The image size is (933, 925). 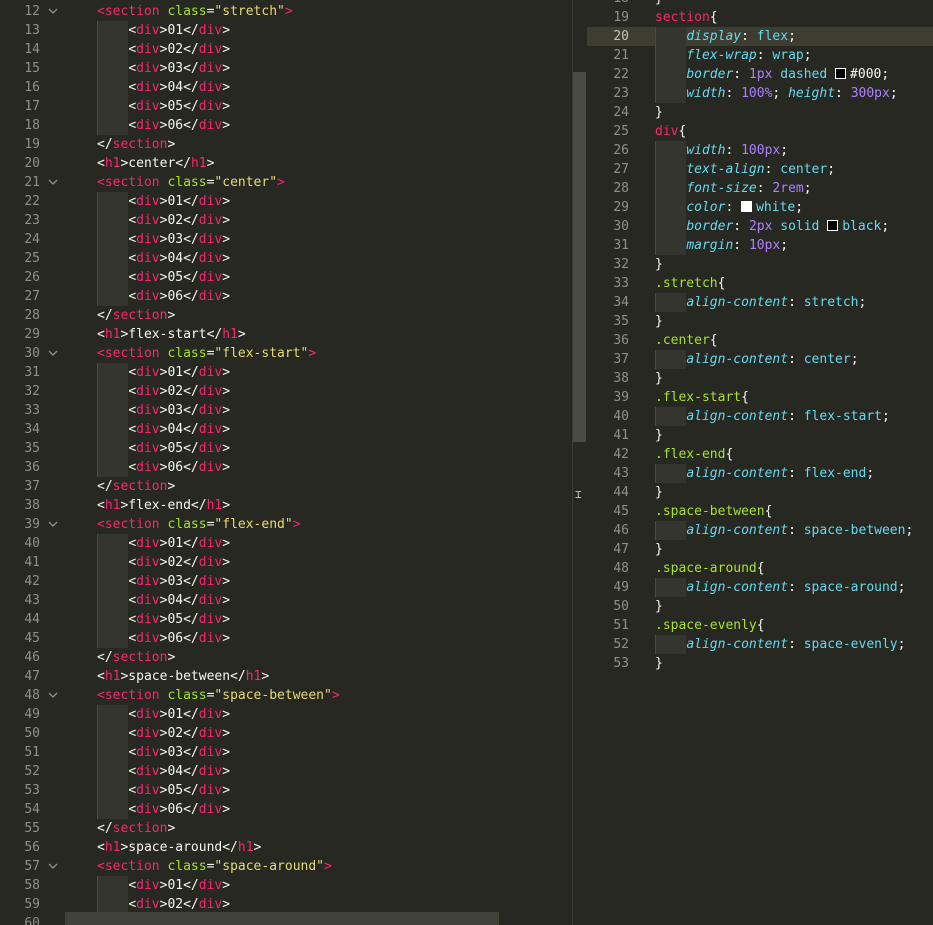 I want to click on code-line: 12 <section class="stretch">, so click(x=286, y=11).